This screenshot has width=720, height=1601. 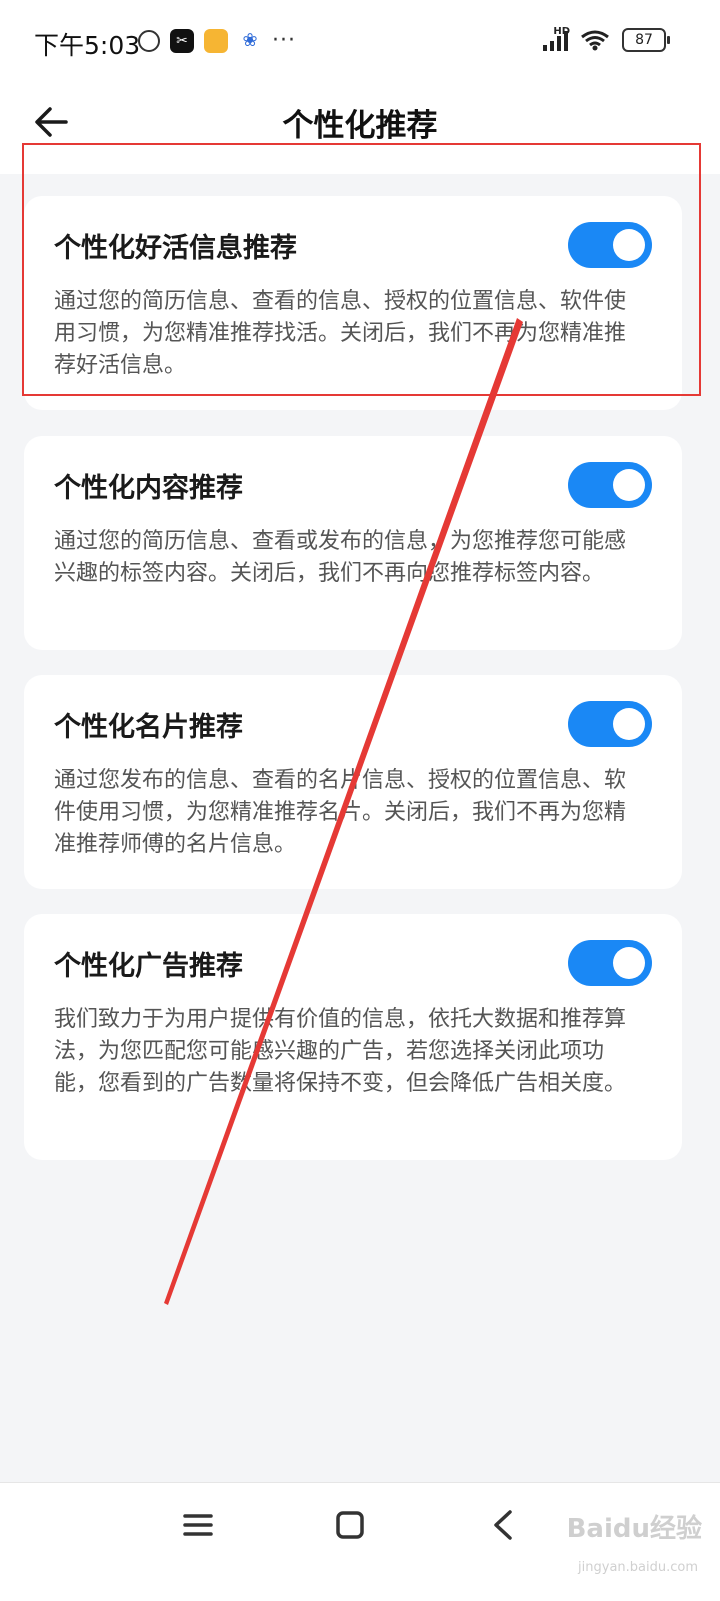 What do you see at coordinates (284, 40) in the screenshot?
I see `more-notifications-icon: ···` at bounding box center [284, 40].